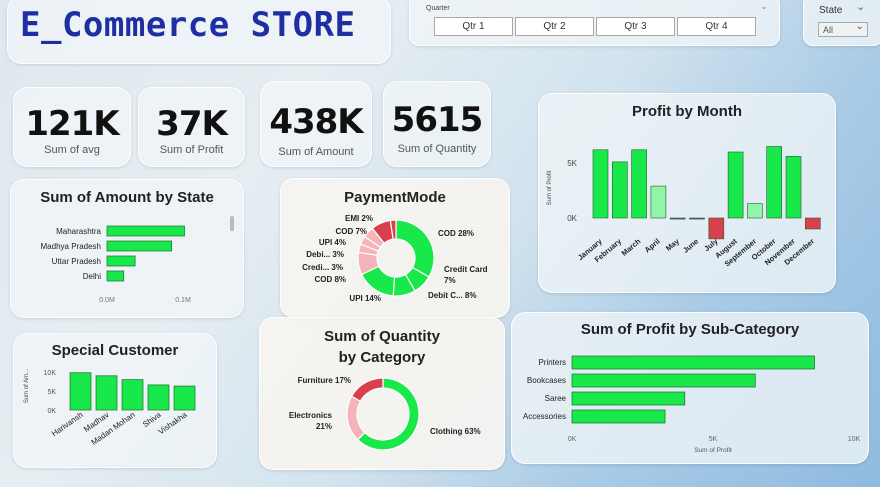  Describe the element at coordinates (466, 269) in the screenshot. I see `slice-label: Credit Card` at that location.